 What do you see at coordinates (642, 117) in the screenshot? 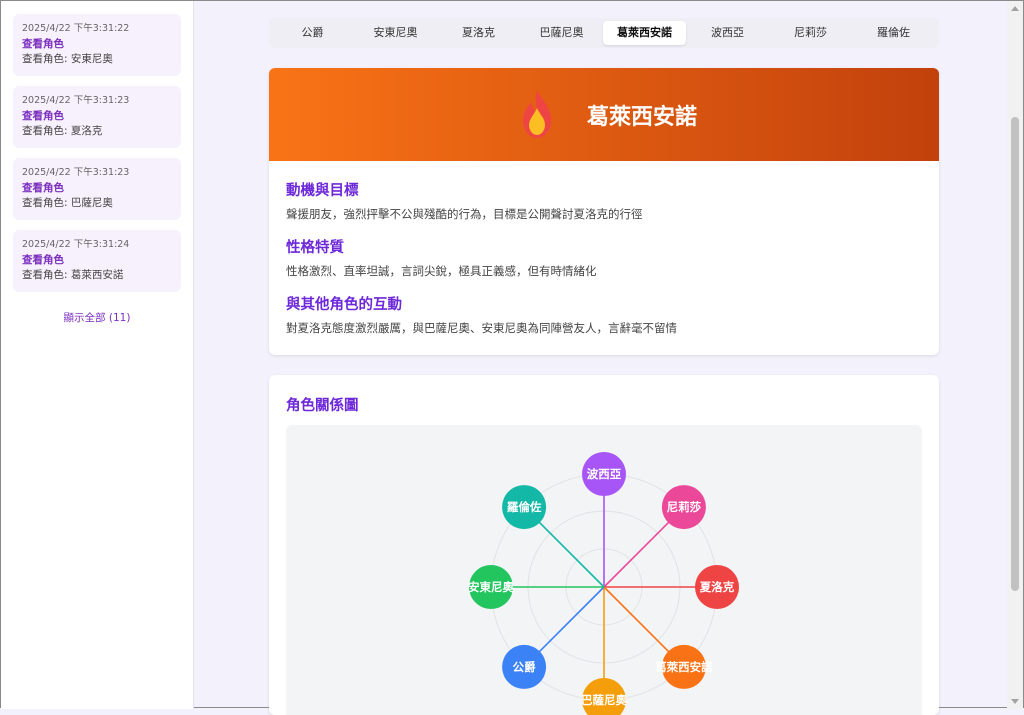
I see `character-name: 葛萊西安諾` at bounding box center [642, 117].